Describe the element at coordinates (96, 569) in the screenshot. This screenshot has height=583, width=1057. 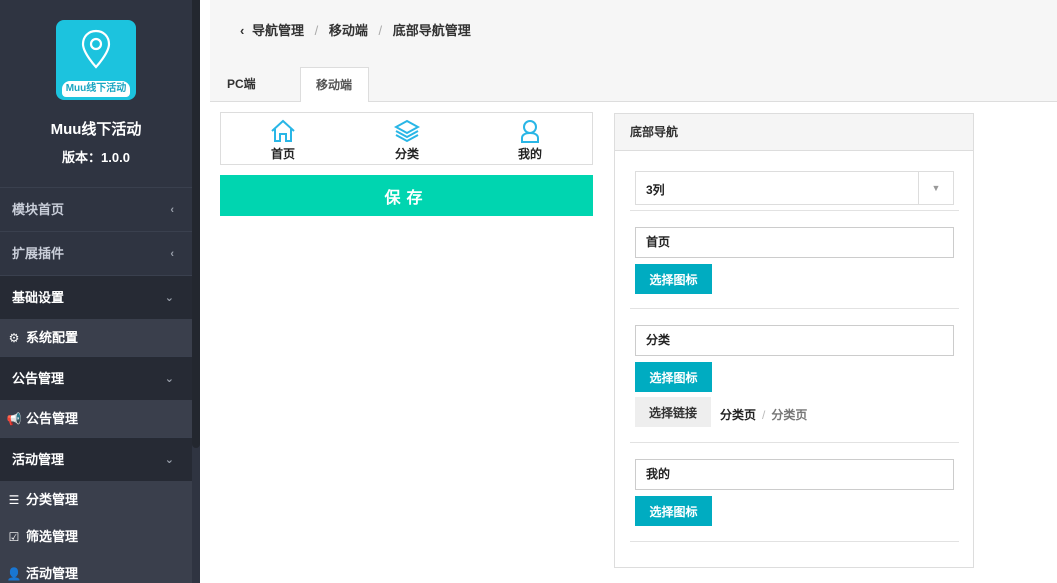
I see `menu-item-activities: 👤 活动管理` at that location.